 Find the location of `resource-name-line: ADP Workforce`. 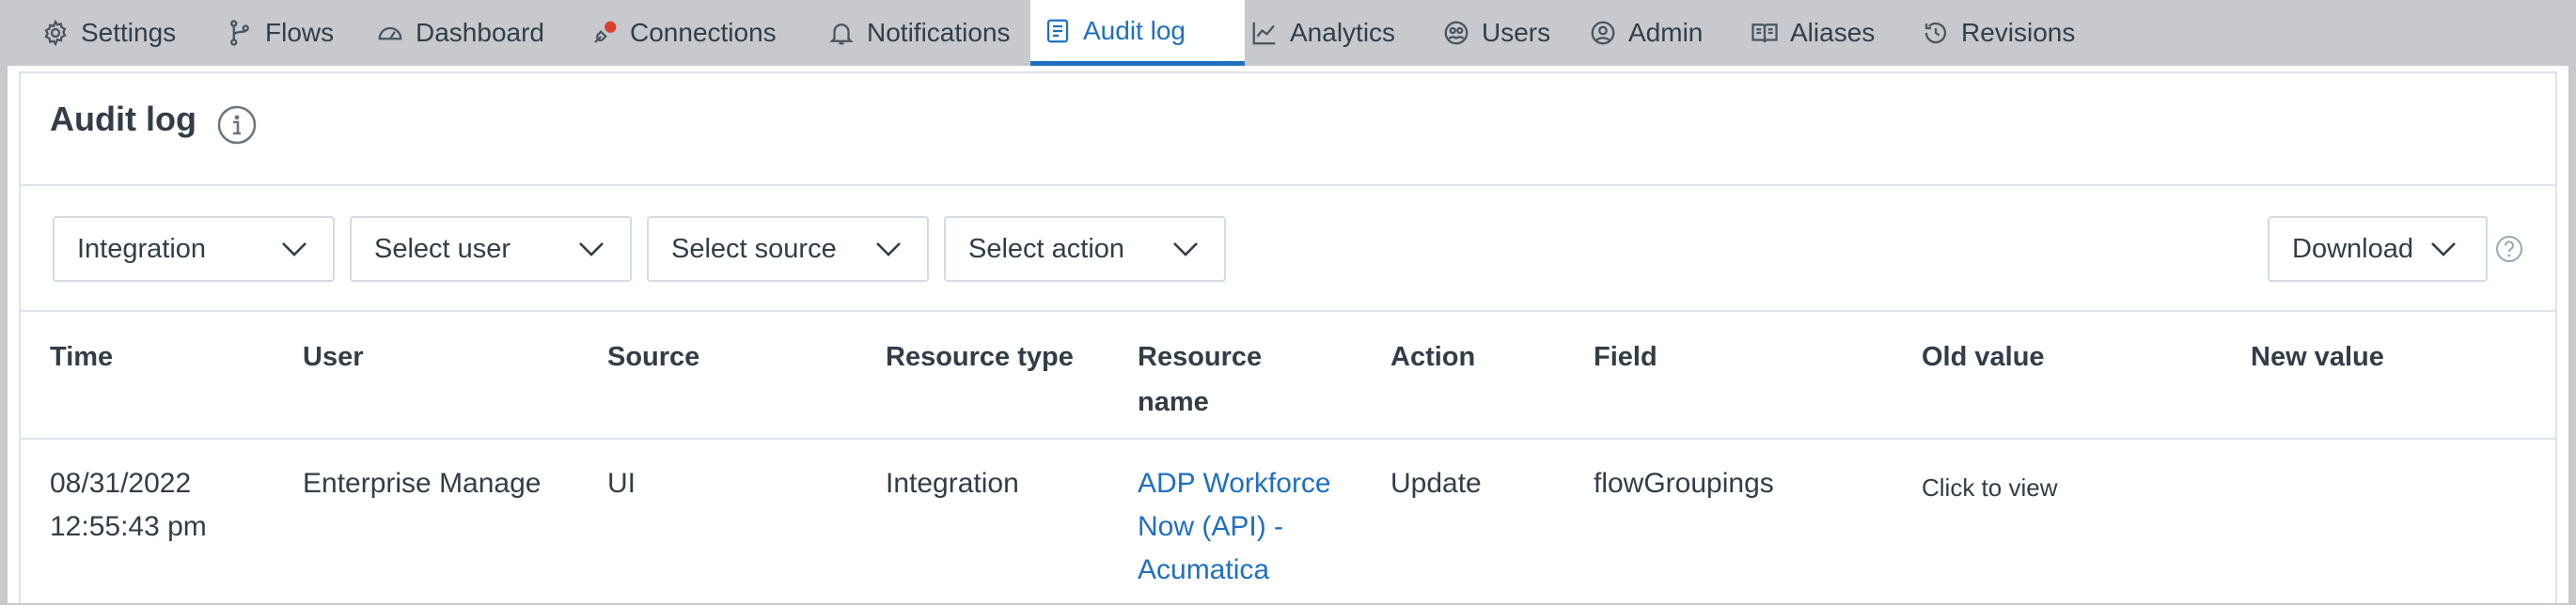

resource-name-line: ADP Workforce is located at coordinates (1235, 483).